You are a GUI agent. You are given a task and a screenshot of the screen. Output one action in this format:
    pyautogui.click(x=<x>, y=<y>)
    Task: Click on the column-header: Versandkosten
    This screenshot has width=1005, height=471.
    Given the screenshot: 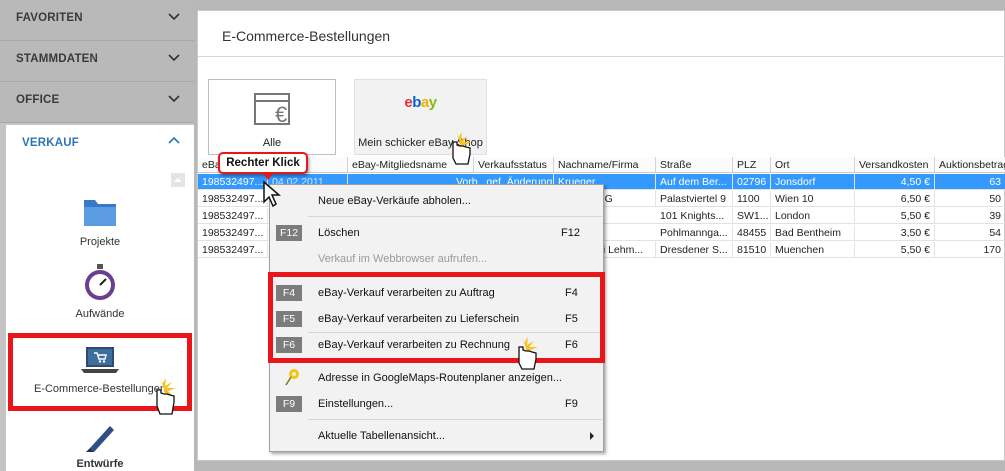 What is the action you would take?
    pyautogui.click(x=895, y=165)
    